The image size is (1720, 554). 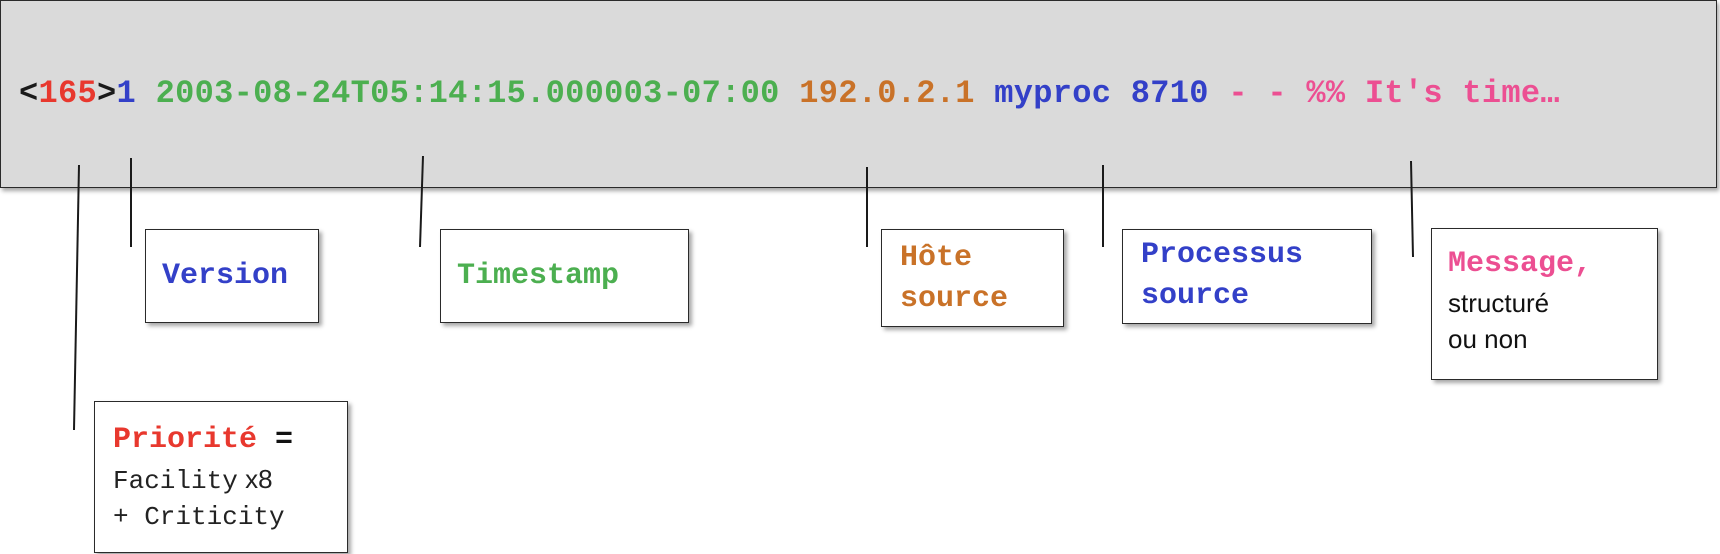 I want to click on priority-box: Priorité = Facility x8 + Criticity, so click(x=221, y=477).